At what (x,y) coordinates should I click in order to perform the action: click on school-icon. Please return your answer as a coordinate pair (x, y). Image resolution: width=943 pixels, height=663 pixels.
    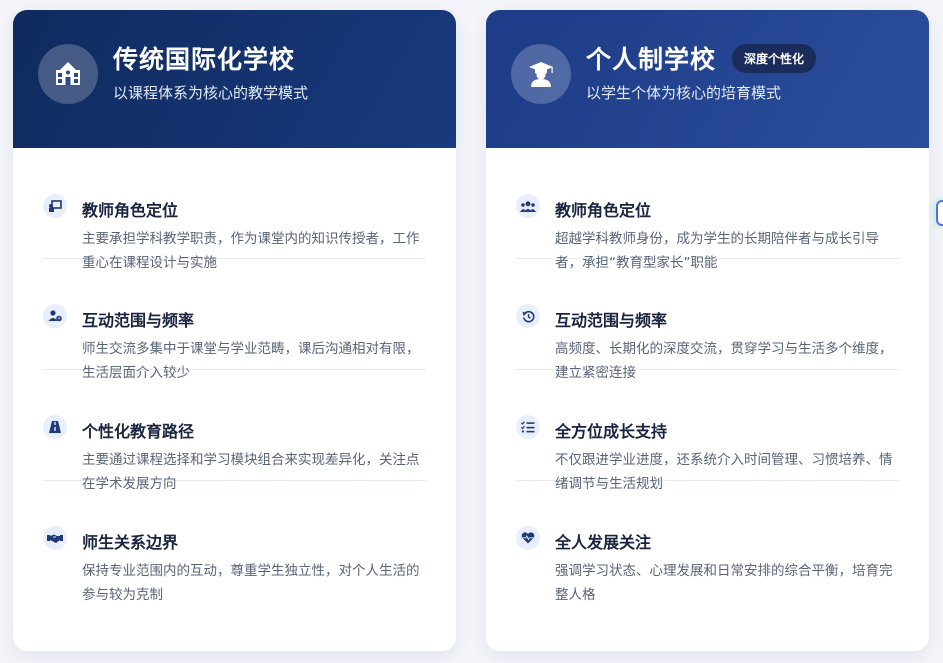
    Looking at the image, I should click on (68, 74).